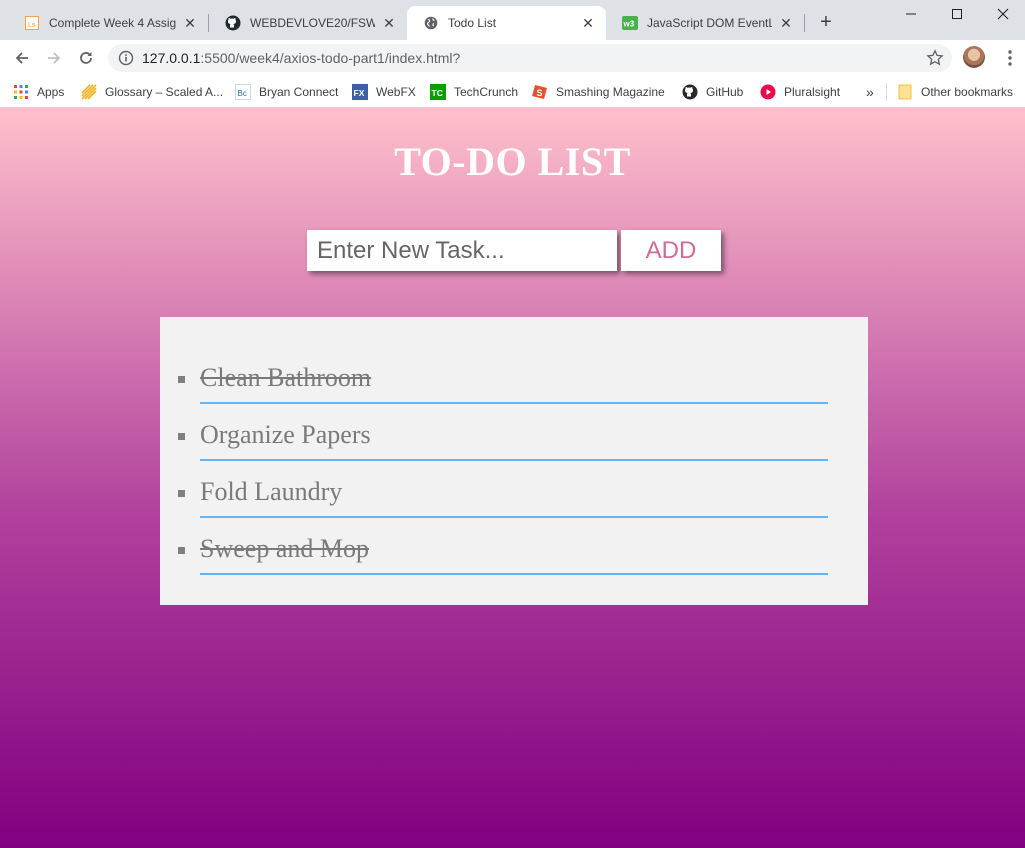 Image resolution: width=1025 pixels, height=848 pixels. What do you see at coordinates (171, 58) in the screenshot?
I see `url-host: 127.0.0.1` at bounding box center [171, 58].